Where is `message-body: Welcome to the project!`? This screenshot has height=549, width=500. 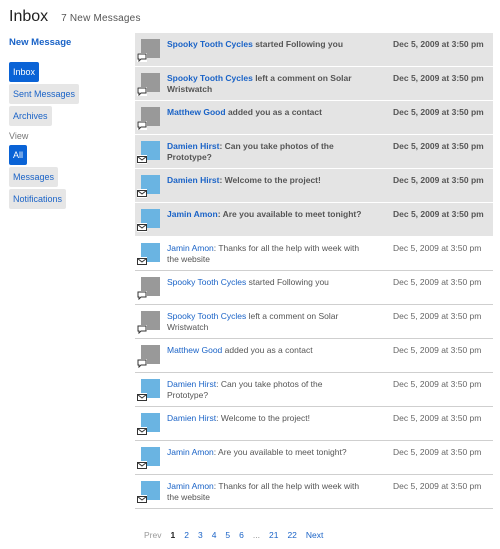
message-body: Welcome to the project! is located at coordinates (272, 180).